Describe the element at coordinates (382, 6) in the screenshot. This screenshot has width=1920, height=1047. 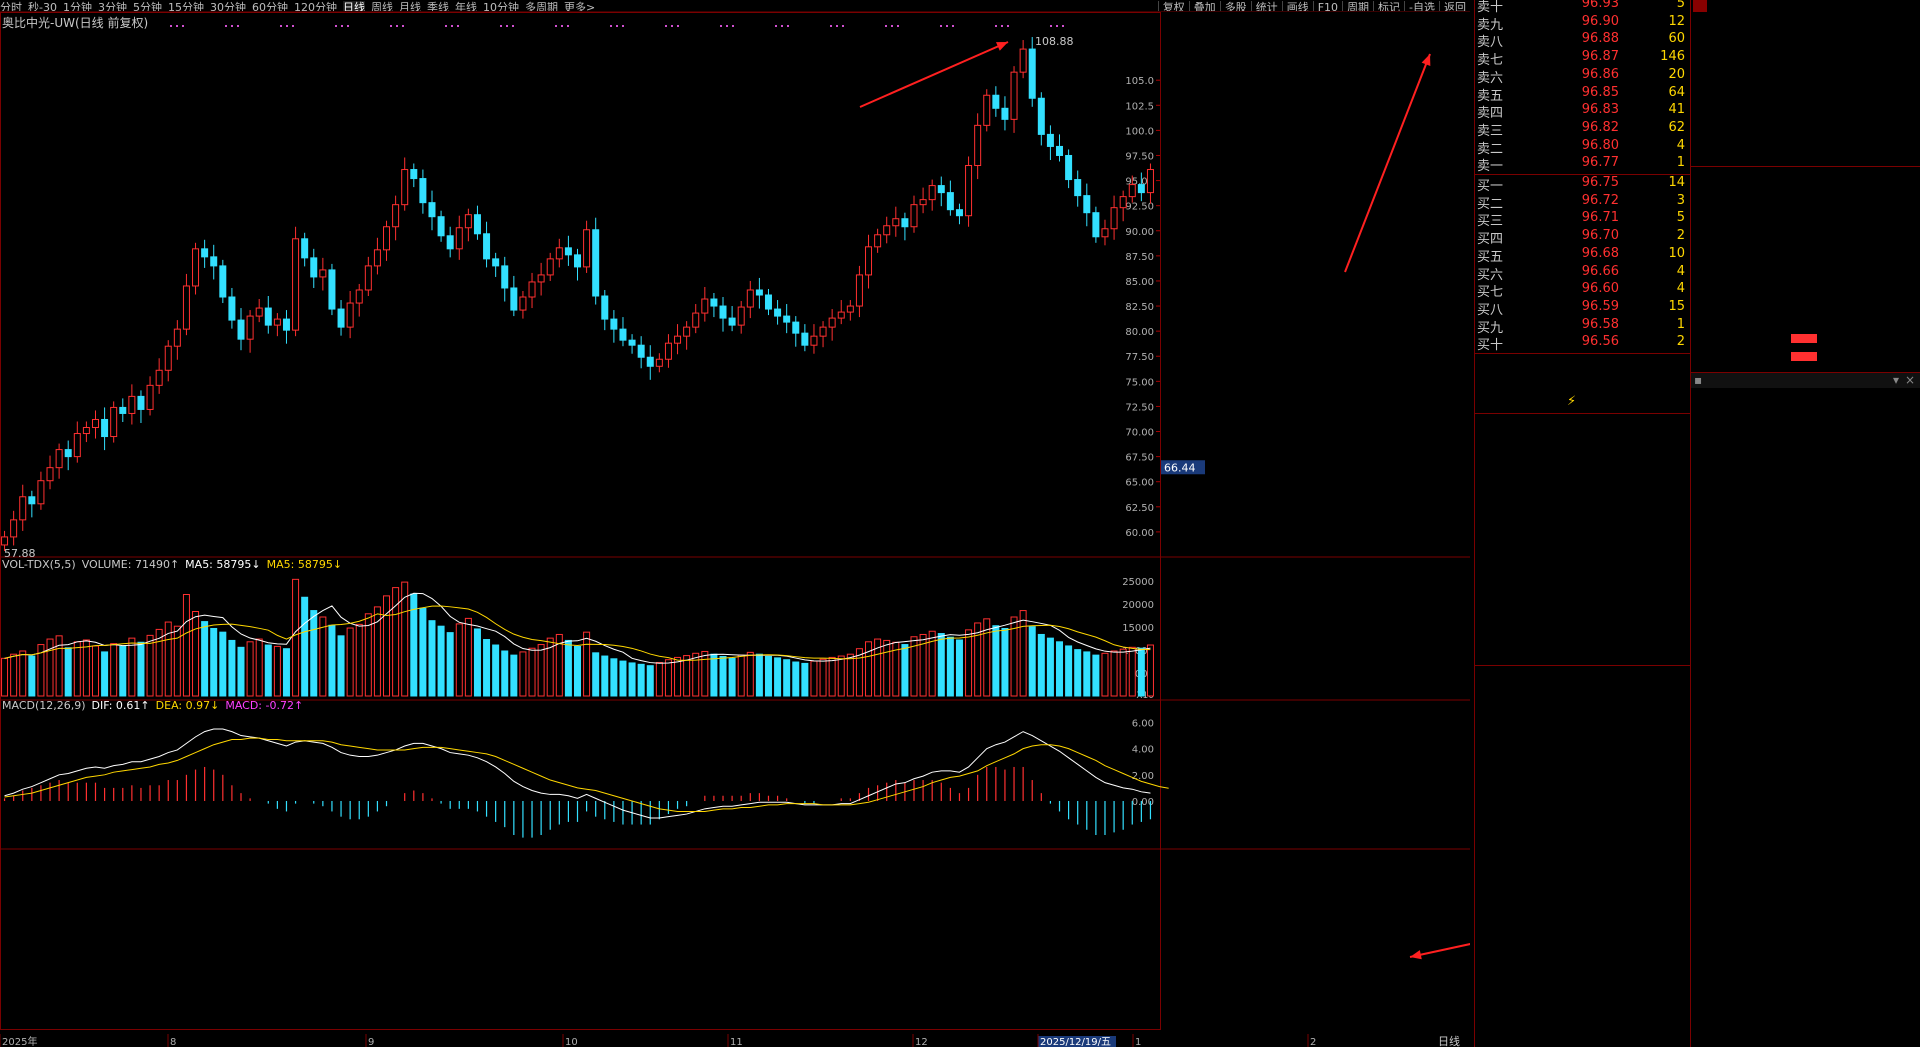
I see `period-tab: 周线` at that location.